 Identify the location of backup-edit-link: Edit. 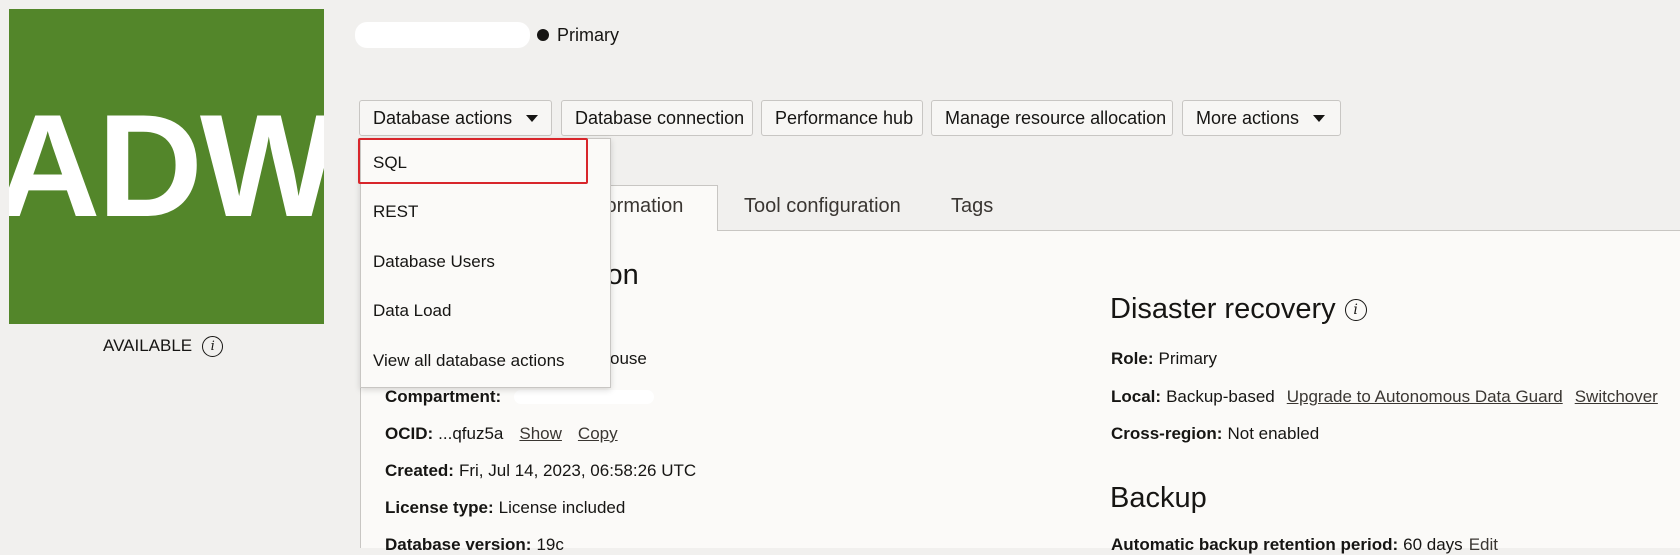
(1483, 545).